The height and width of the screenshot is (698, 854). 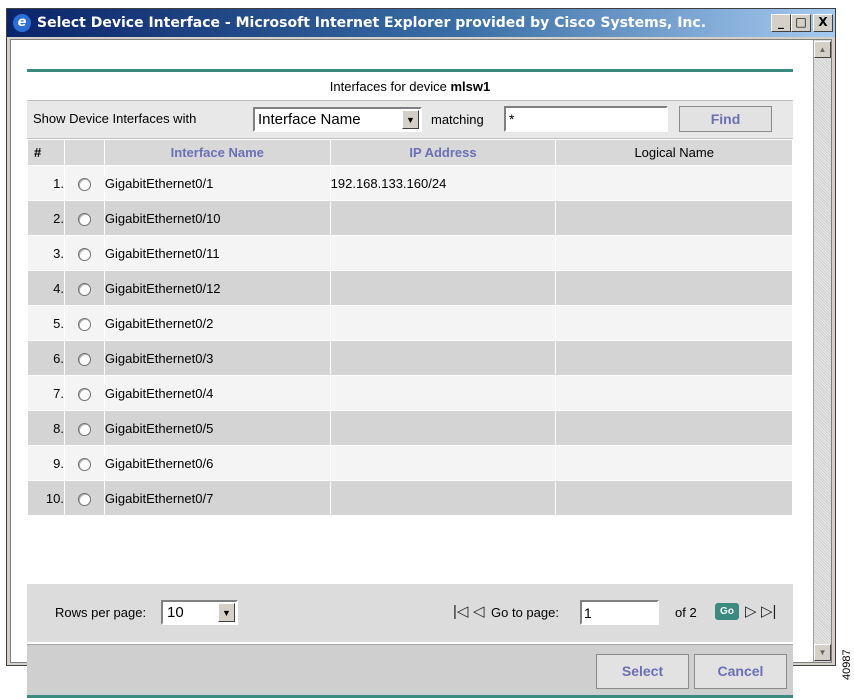 I want to click on page-number-value: 1, so click(x=588, y=613).